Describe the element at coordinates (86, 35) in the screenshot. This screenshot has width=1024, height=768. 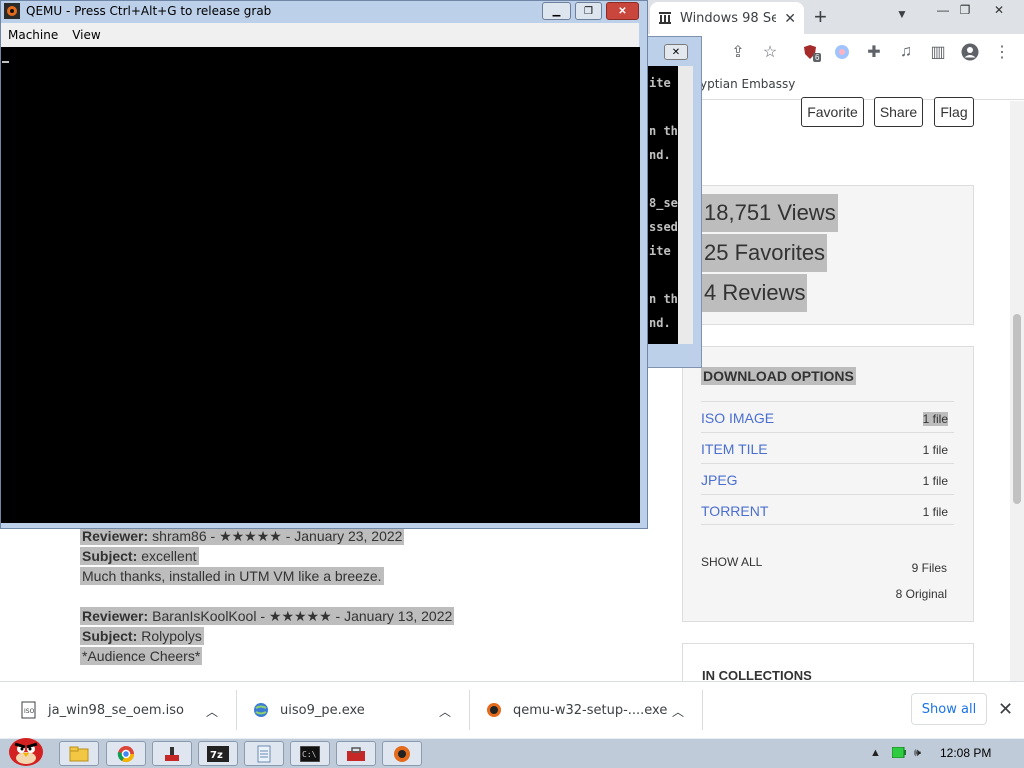
I see `menu-view: View` at that location.